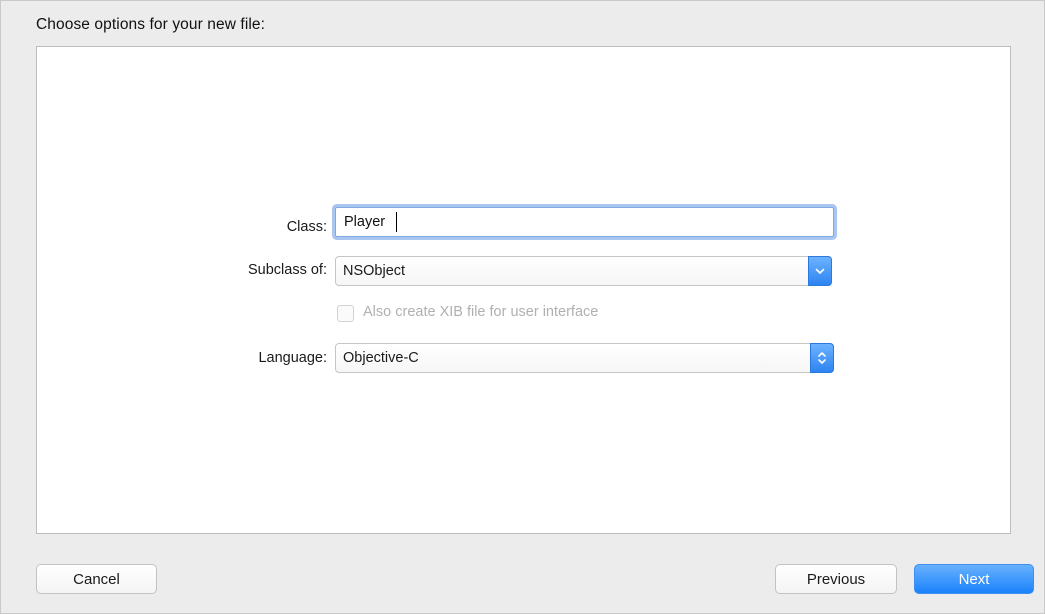  Describe the element at coordinates (292, 358) in the screenshot. I see `language-label: Language:` at that location.